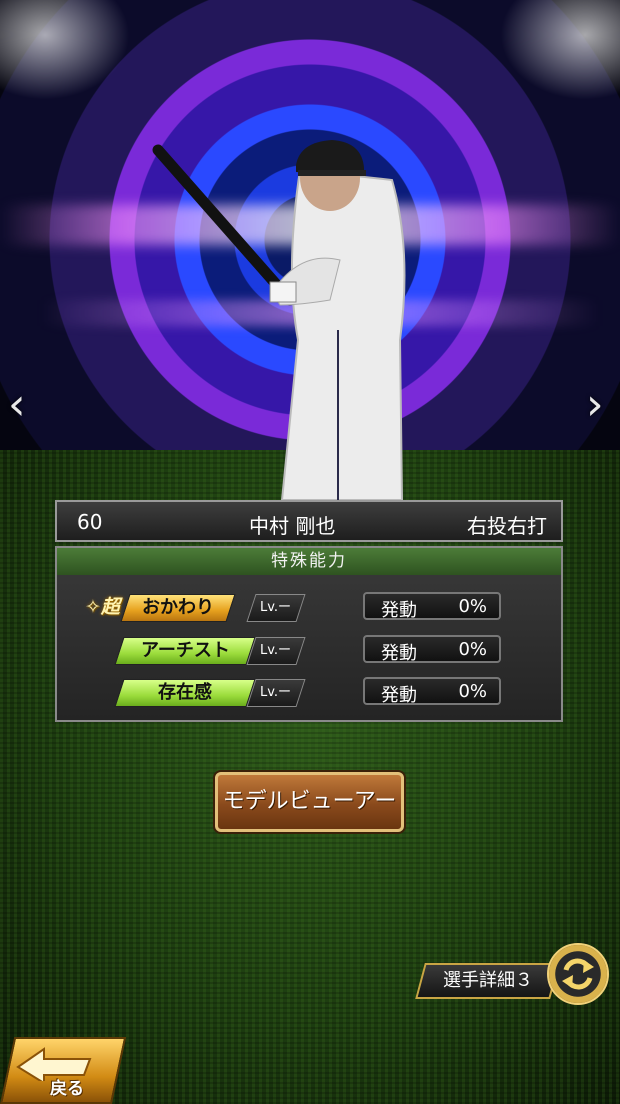  I want to click on back-label: 戻る, so click(67, 1089).